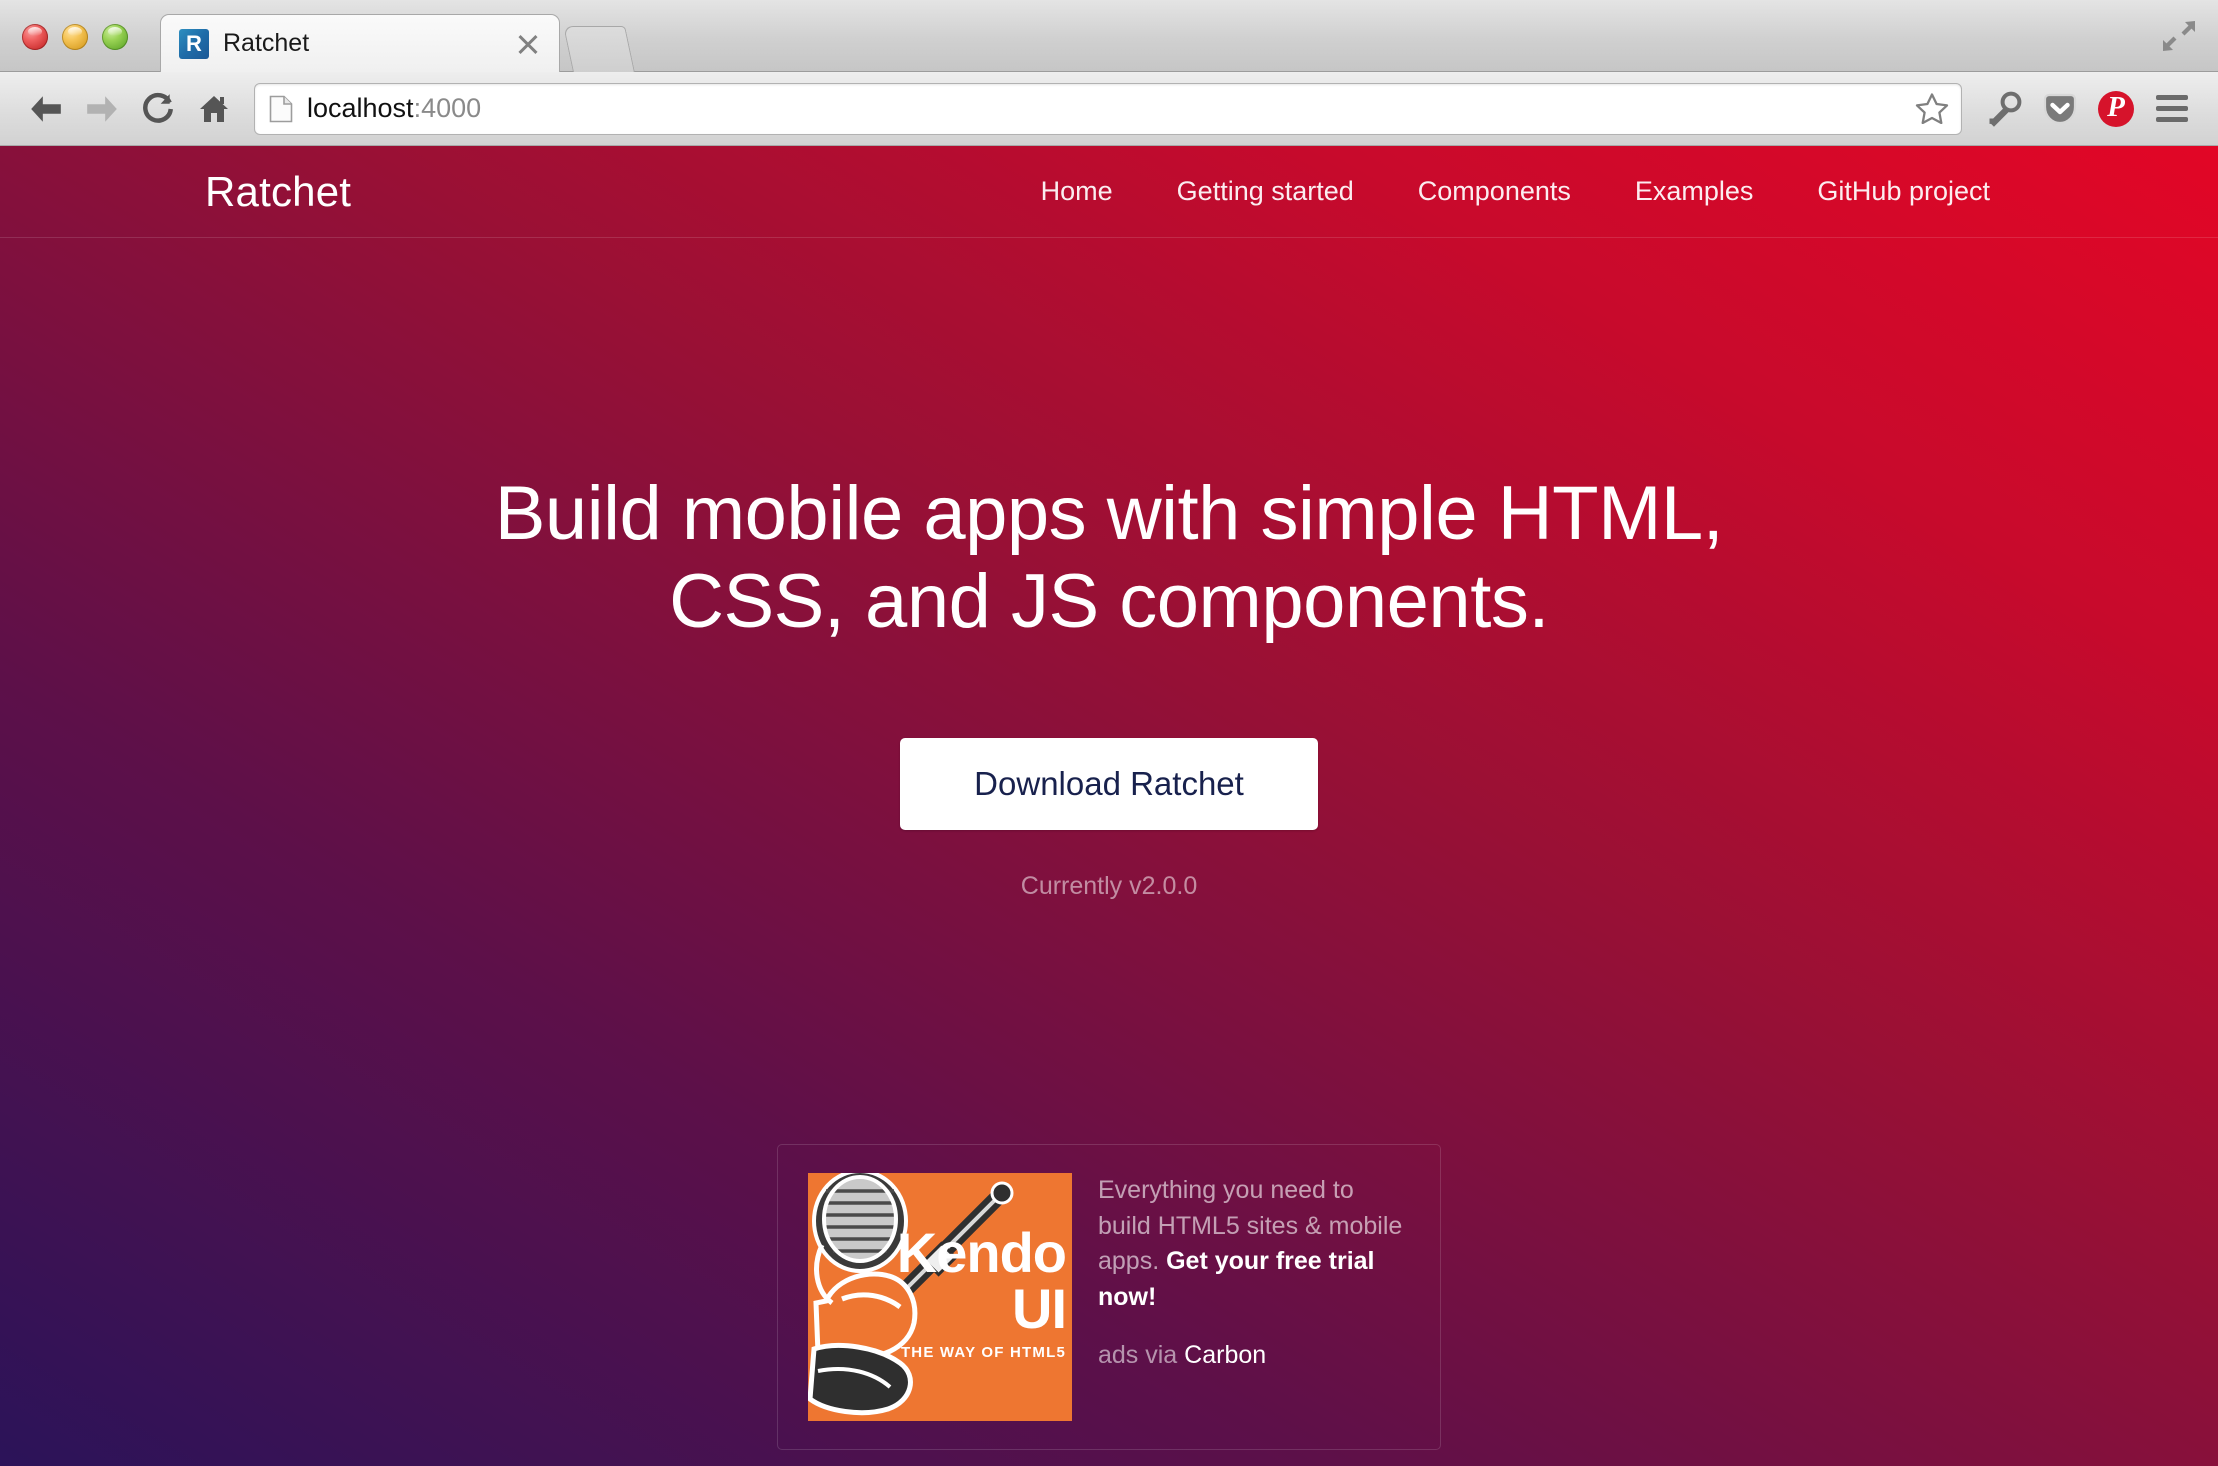 This screenshot has height=1466, width=2218. What do you see at coordinates (360, 43) in the screenshot?
I see `browser-tab: R Ratchet` at bounding box center [360, 43].